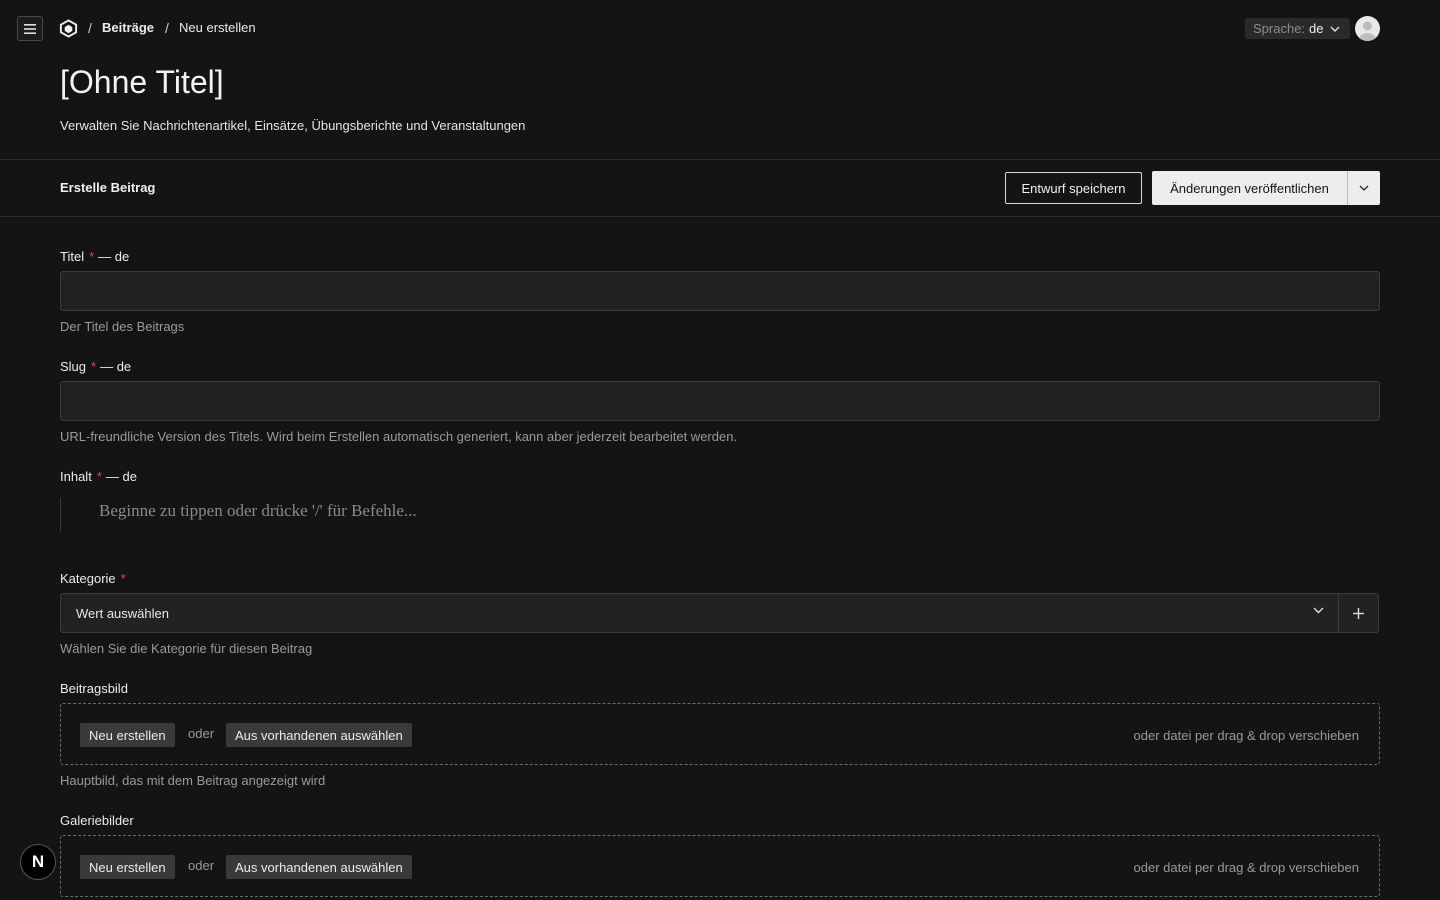  Describe the element at coordinates (60, 515) in the screenshot. I see `editor-gutter` at that location.